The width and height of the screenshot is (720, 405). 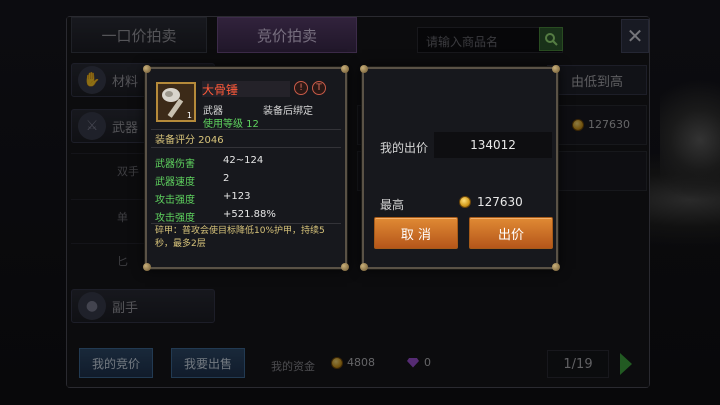 What do you see at coordinates (175, 164) in the screenshot?
I see `stat-label: 武器伤害` at bounding box center [175, 164].